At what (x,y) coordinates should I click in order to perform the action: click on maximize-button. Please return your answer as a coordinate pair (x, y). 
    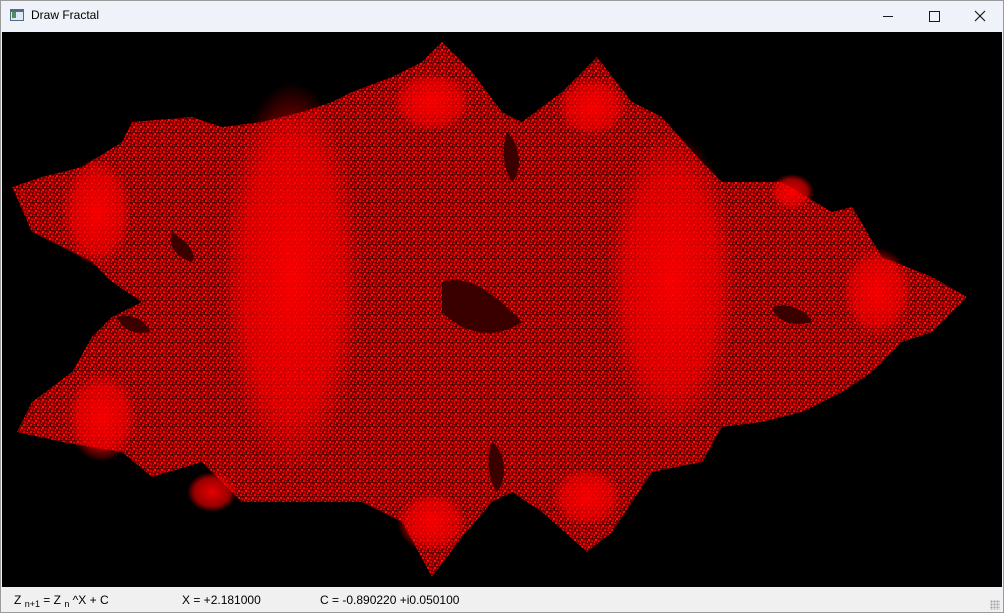
    Looking at the image, I should click on (934, 16).